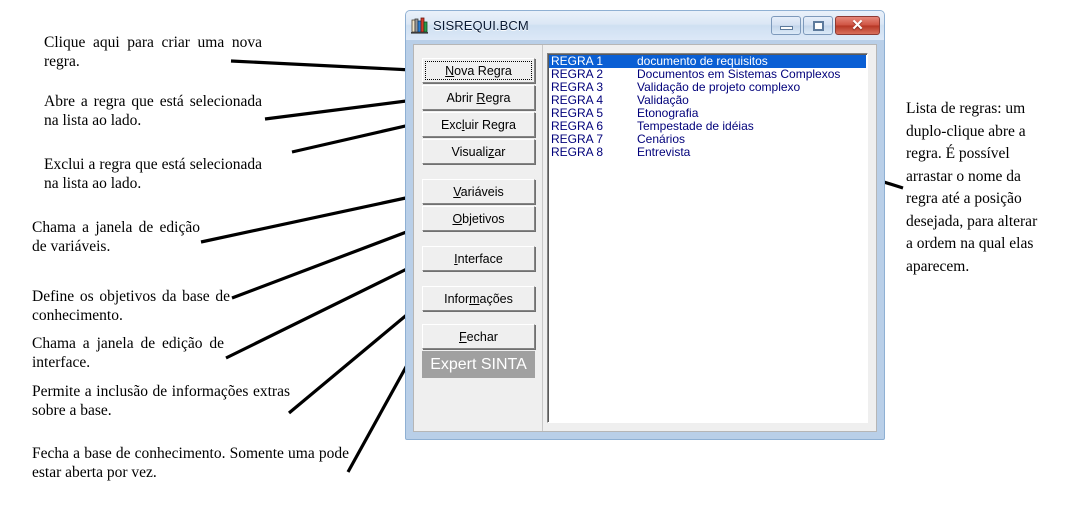  I want to click on rule-description: Tempestade de idéias, so click(695, 126).